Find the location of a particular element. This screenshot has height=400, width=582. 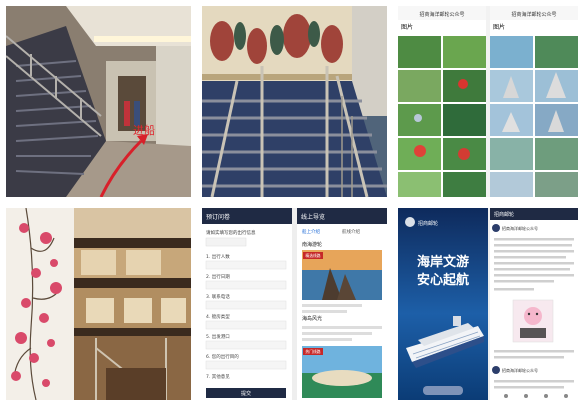

form-q3: 3. 联系电话 is located at coordinates (218, 296).